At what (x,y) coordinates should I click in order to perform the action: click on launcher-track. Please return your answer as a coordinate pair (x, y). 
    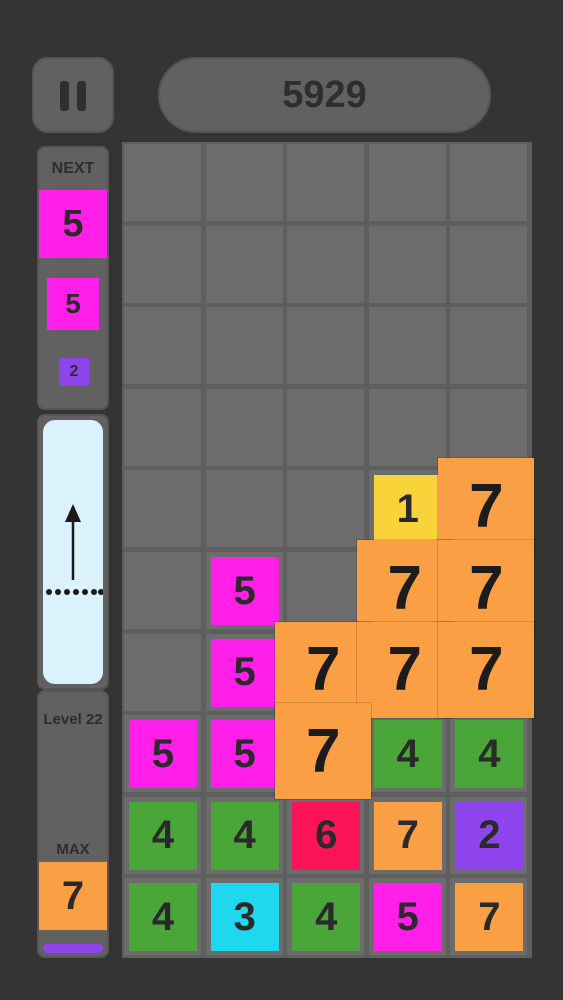
    Looking at the image, I should click on (73, 552).